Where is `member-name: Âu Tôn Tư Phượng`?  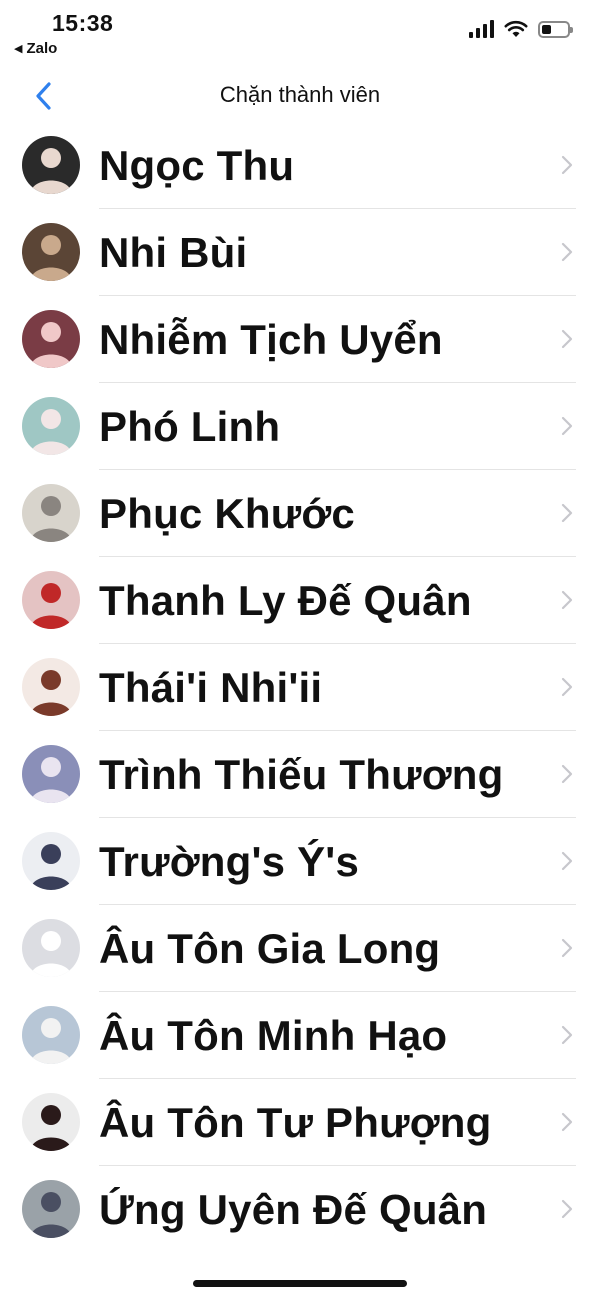
member-name: Âu Tôn Tư Phượng is located at coordinates (295, 1122).